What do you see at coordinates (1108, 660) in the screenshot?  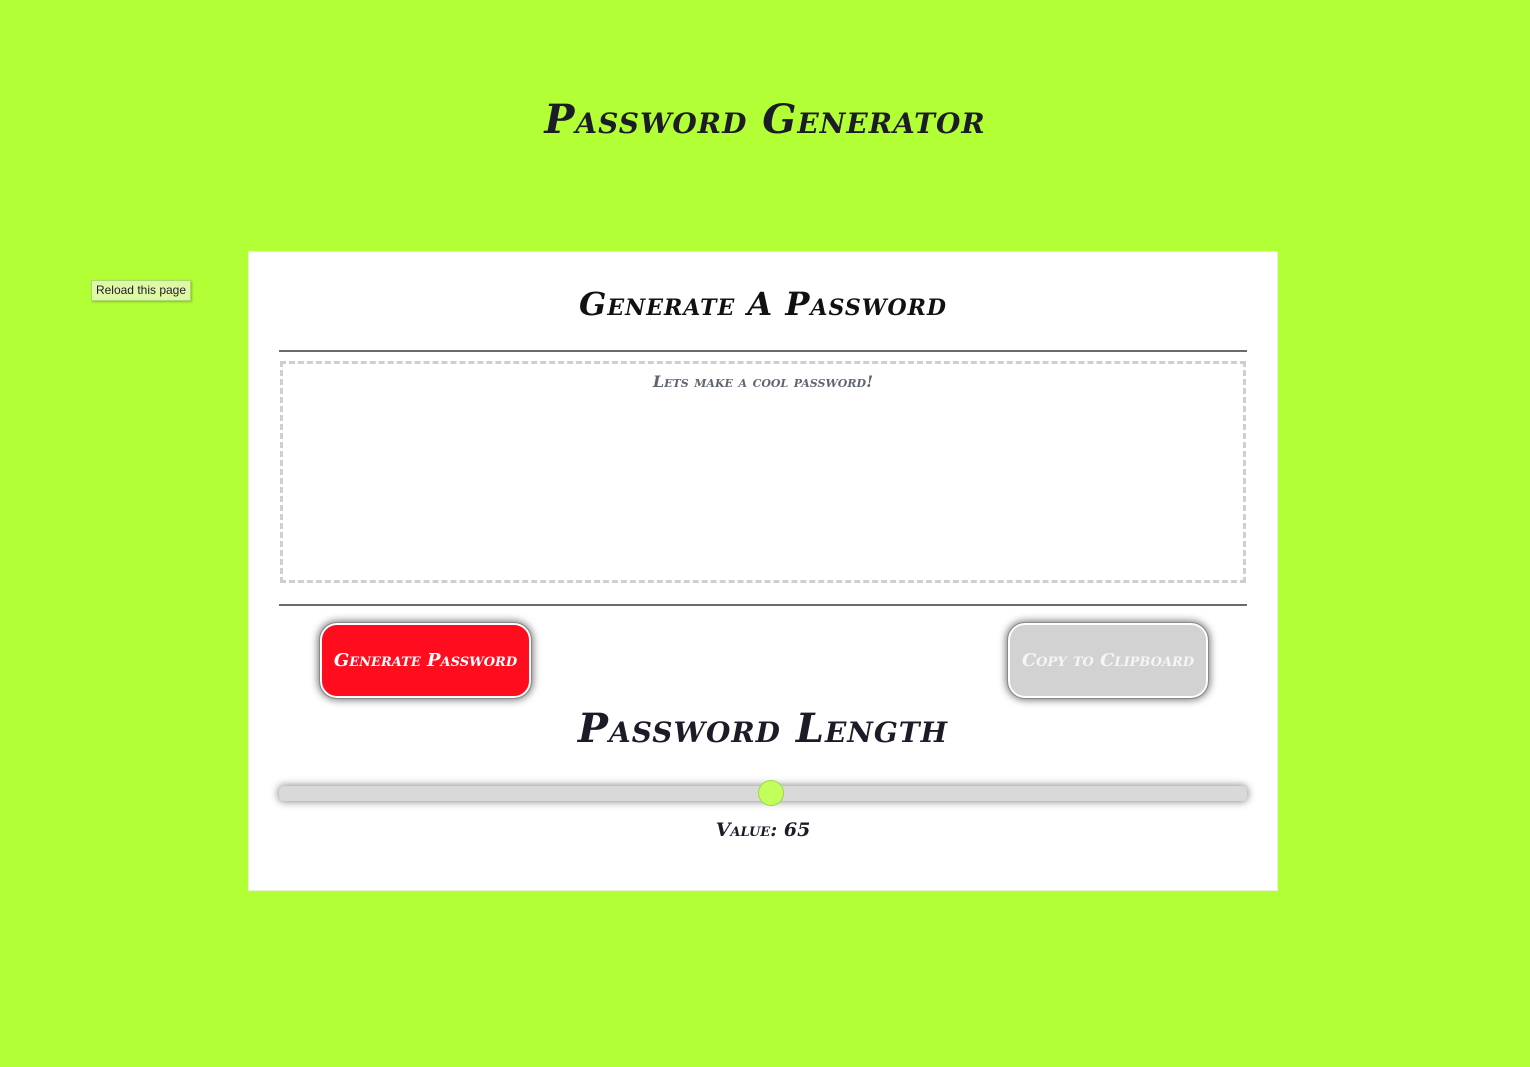 I see `copy-to-clipboard-button: Copy to Clipboard` at bounding box center [1108, 660].